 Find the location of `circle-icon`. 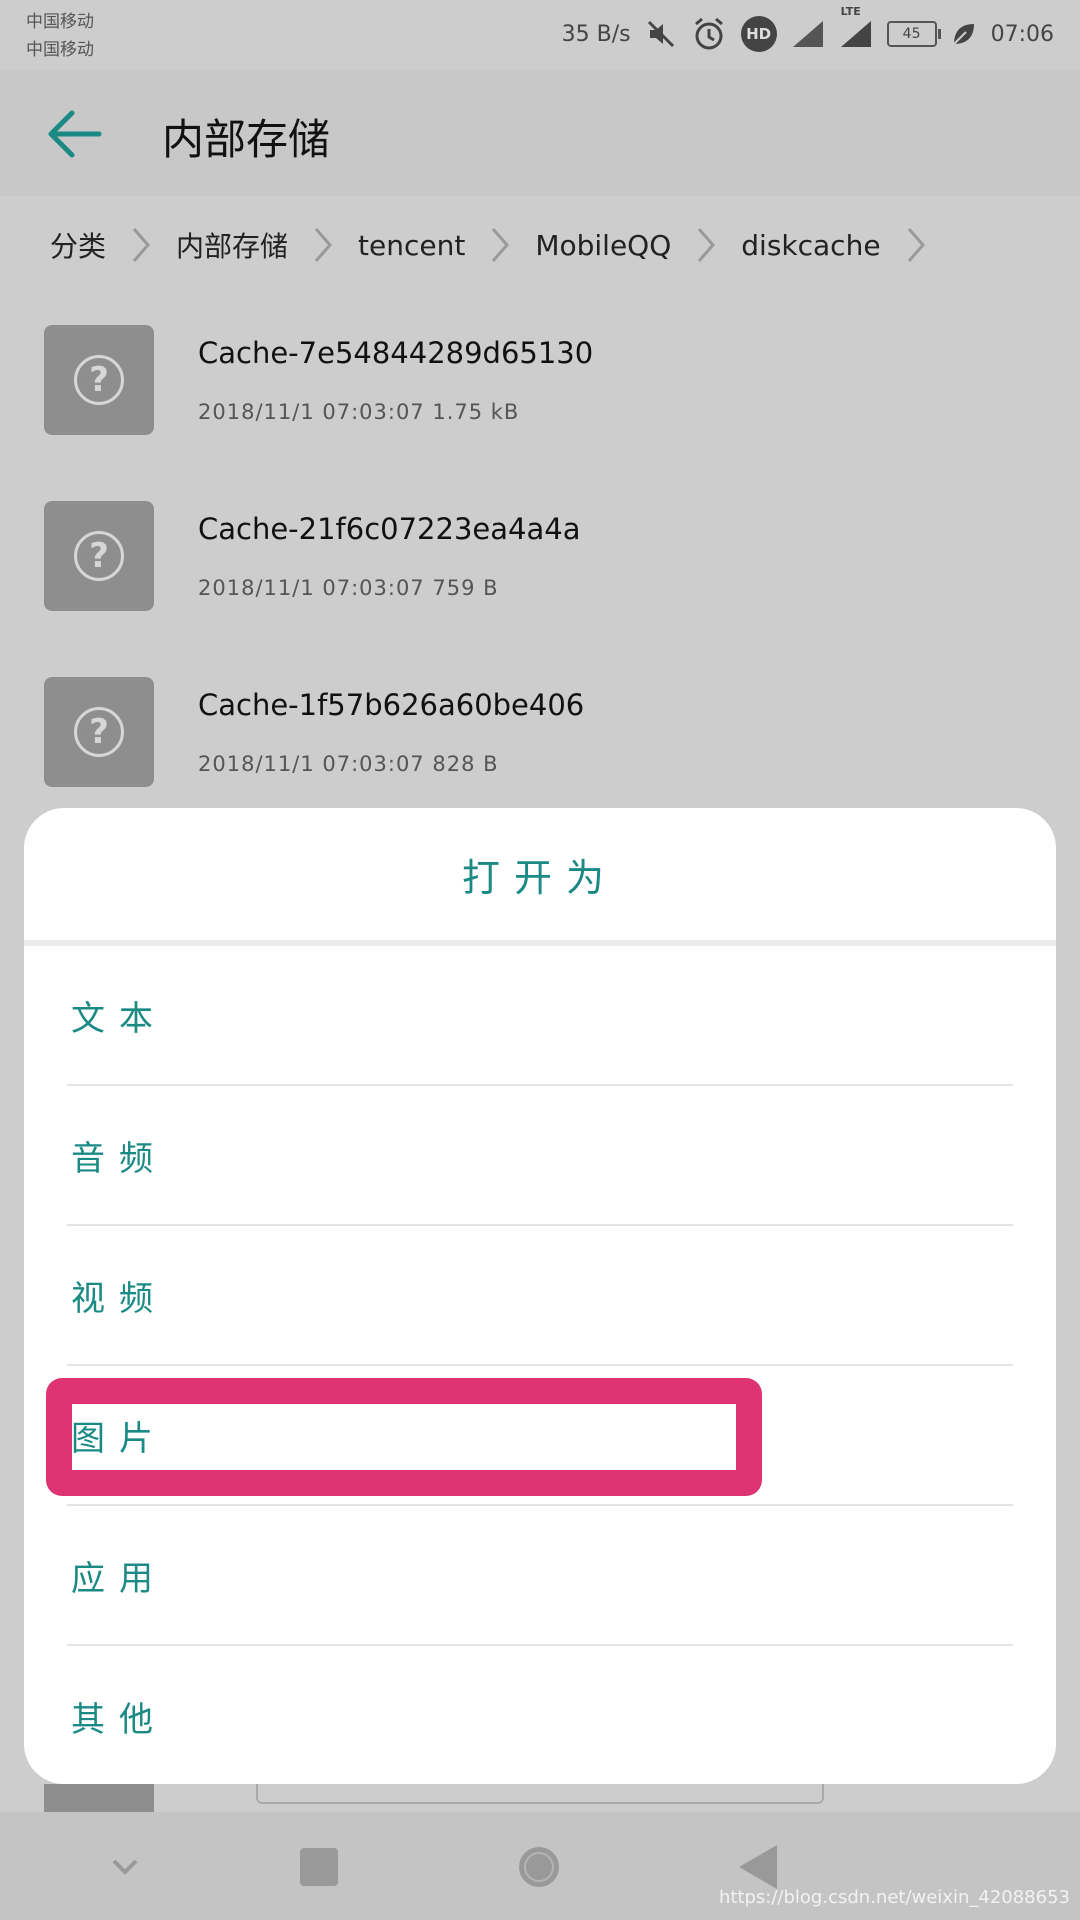

circle-icon is located at coordinates (539, 1867).